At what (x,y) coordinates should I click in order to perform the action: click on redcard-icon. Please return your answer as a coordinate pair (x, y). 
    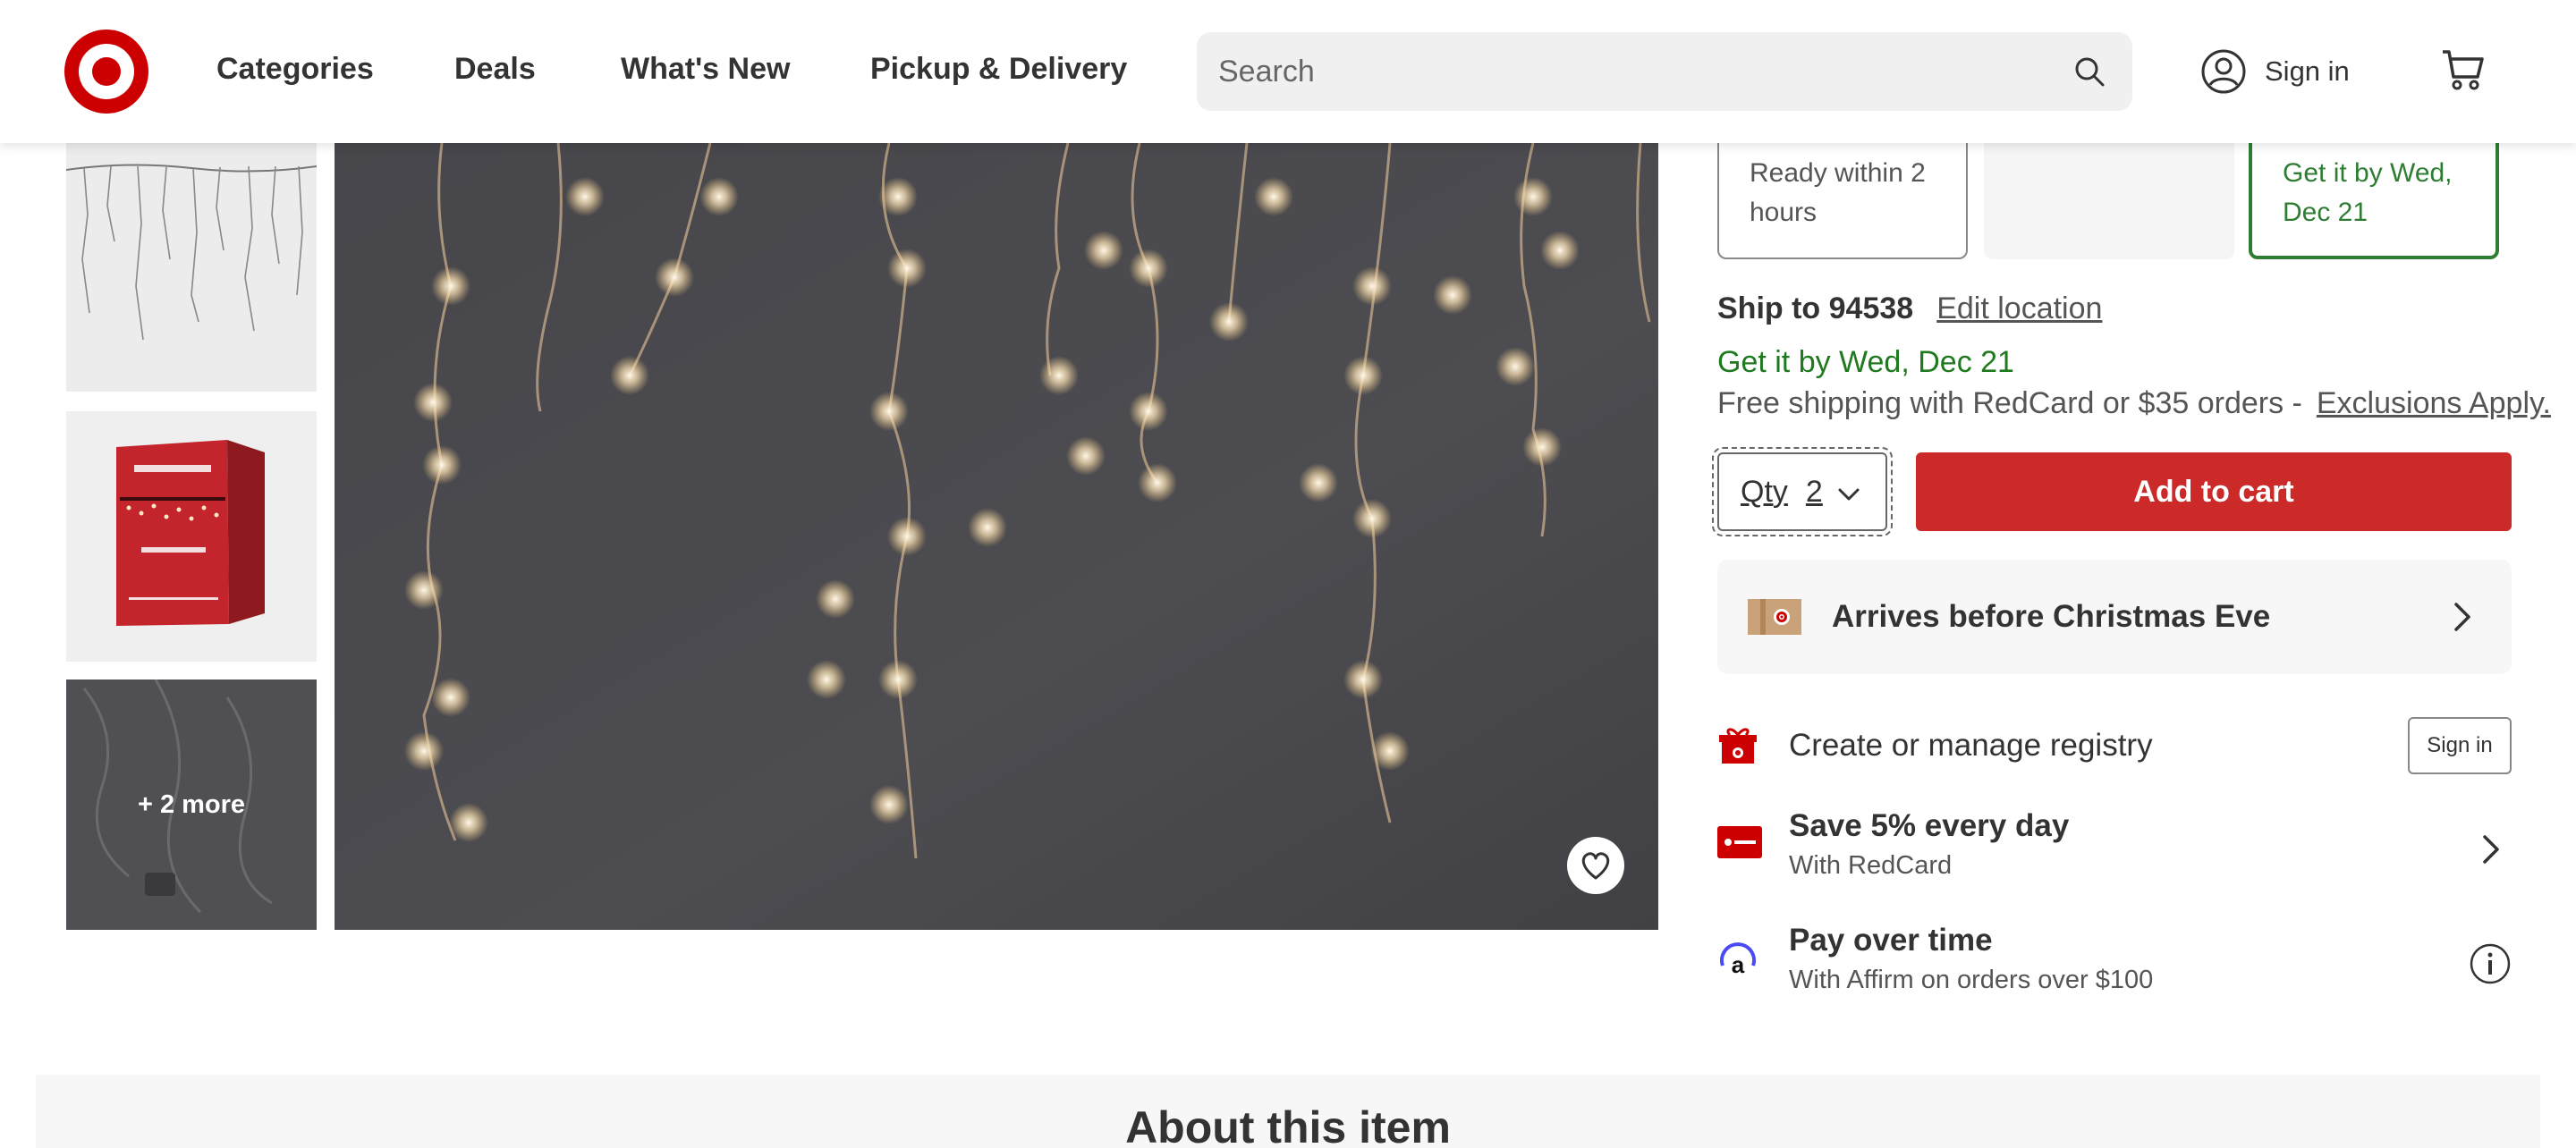
    Looking at the image, I should click on (1739, 842).